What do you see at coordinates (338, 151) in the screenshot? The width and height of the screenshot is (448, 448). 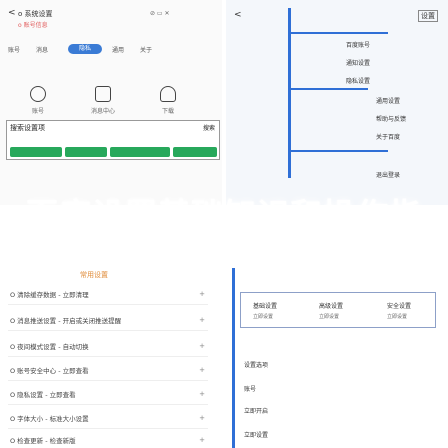 I see `connector-line-h3` at bounding box center [338, 151].